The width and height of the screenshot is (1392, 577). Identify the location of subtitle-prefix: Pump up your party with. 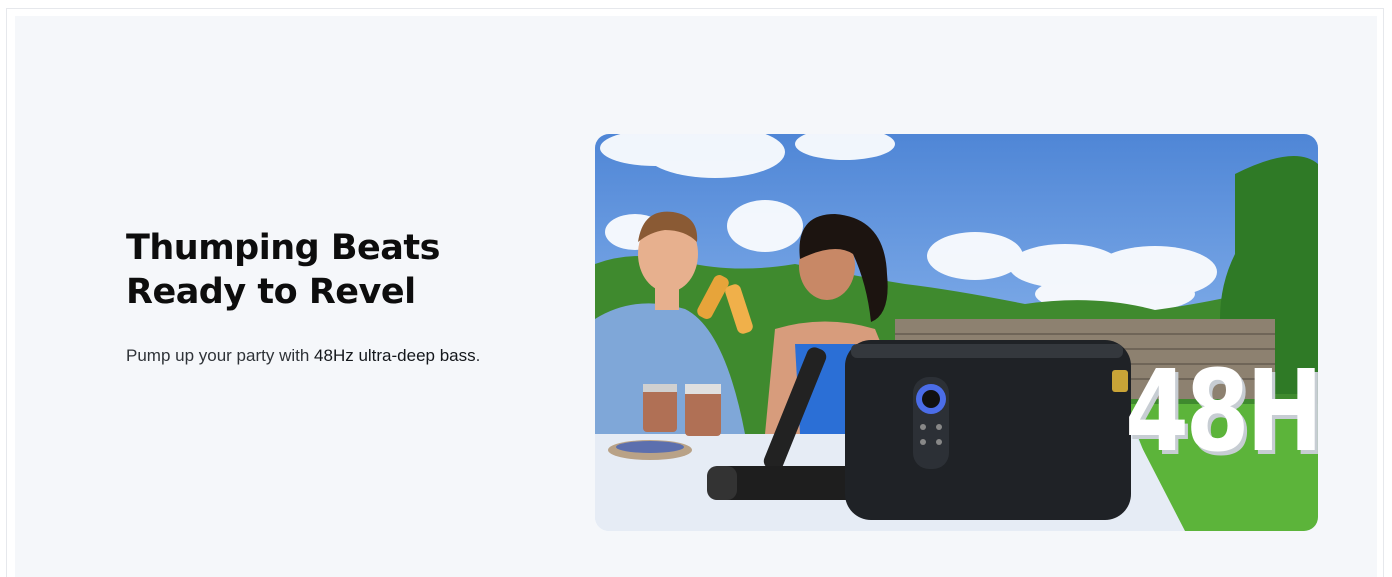
(220, 355).